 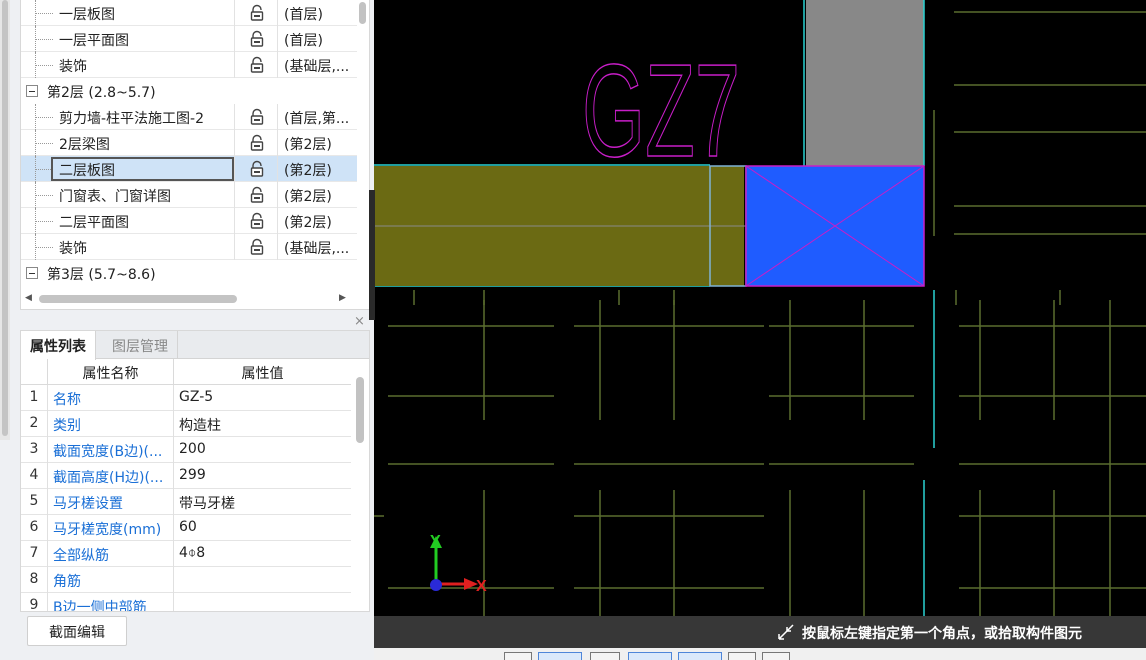 What do you see at coordinates (28, 298) in the screenshot?
I see `scroll-left-arrow-icon: ◀` at bounding box center [28, 298].